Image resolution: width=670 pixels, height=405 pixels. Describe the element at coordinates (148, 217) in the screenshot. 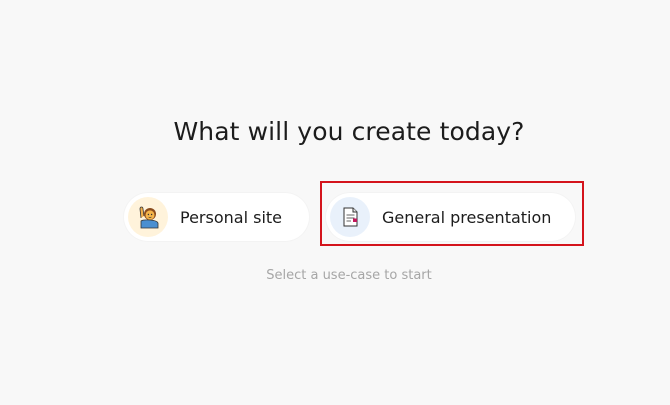

I see `person-raising-hand-icon` at that location.